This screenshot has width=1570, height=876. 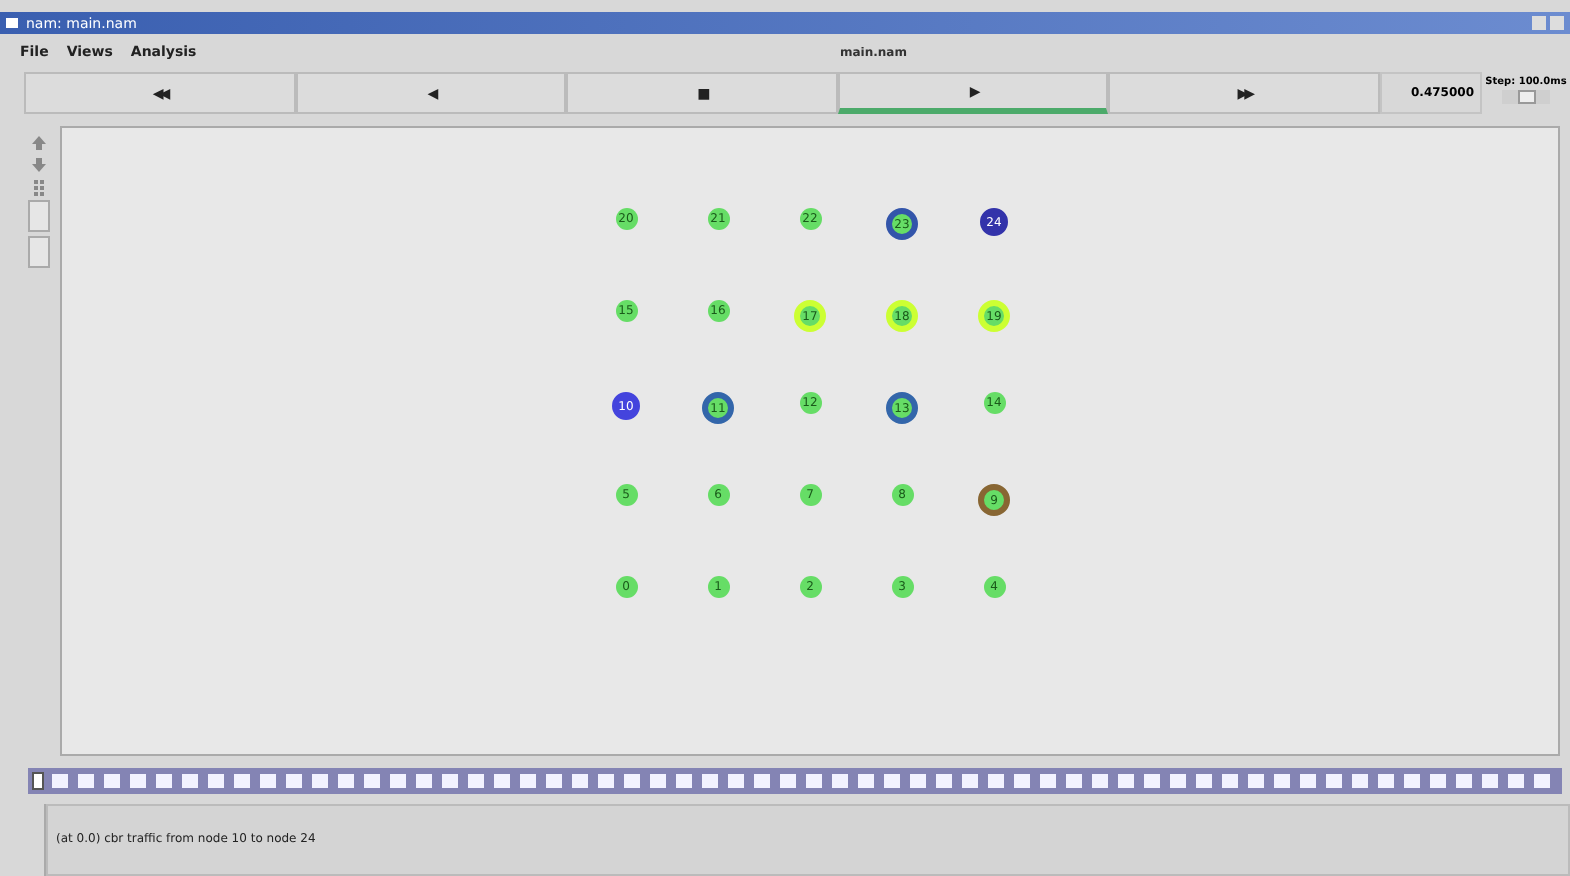 I want to click on arrow-up-icon, so click(x=38, y=143).